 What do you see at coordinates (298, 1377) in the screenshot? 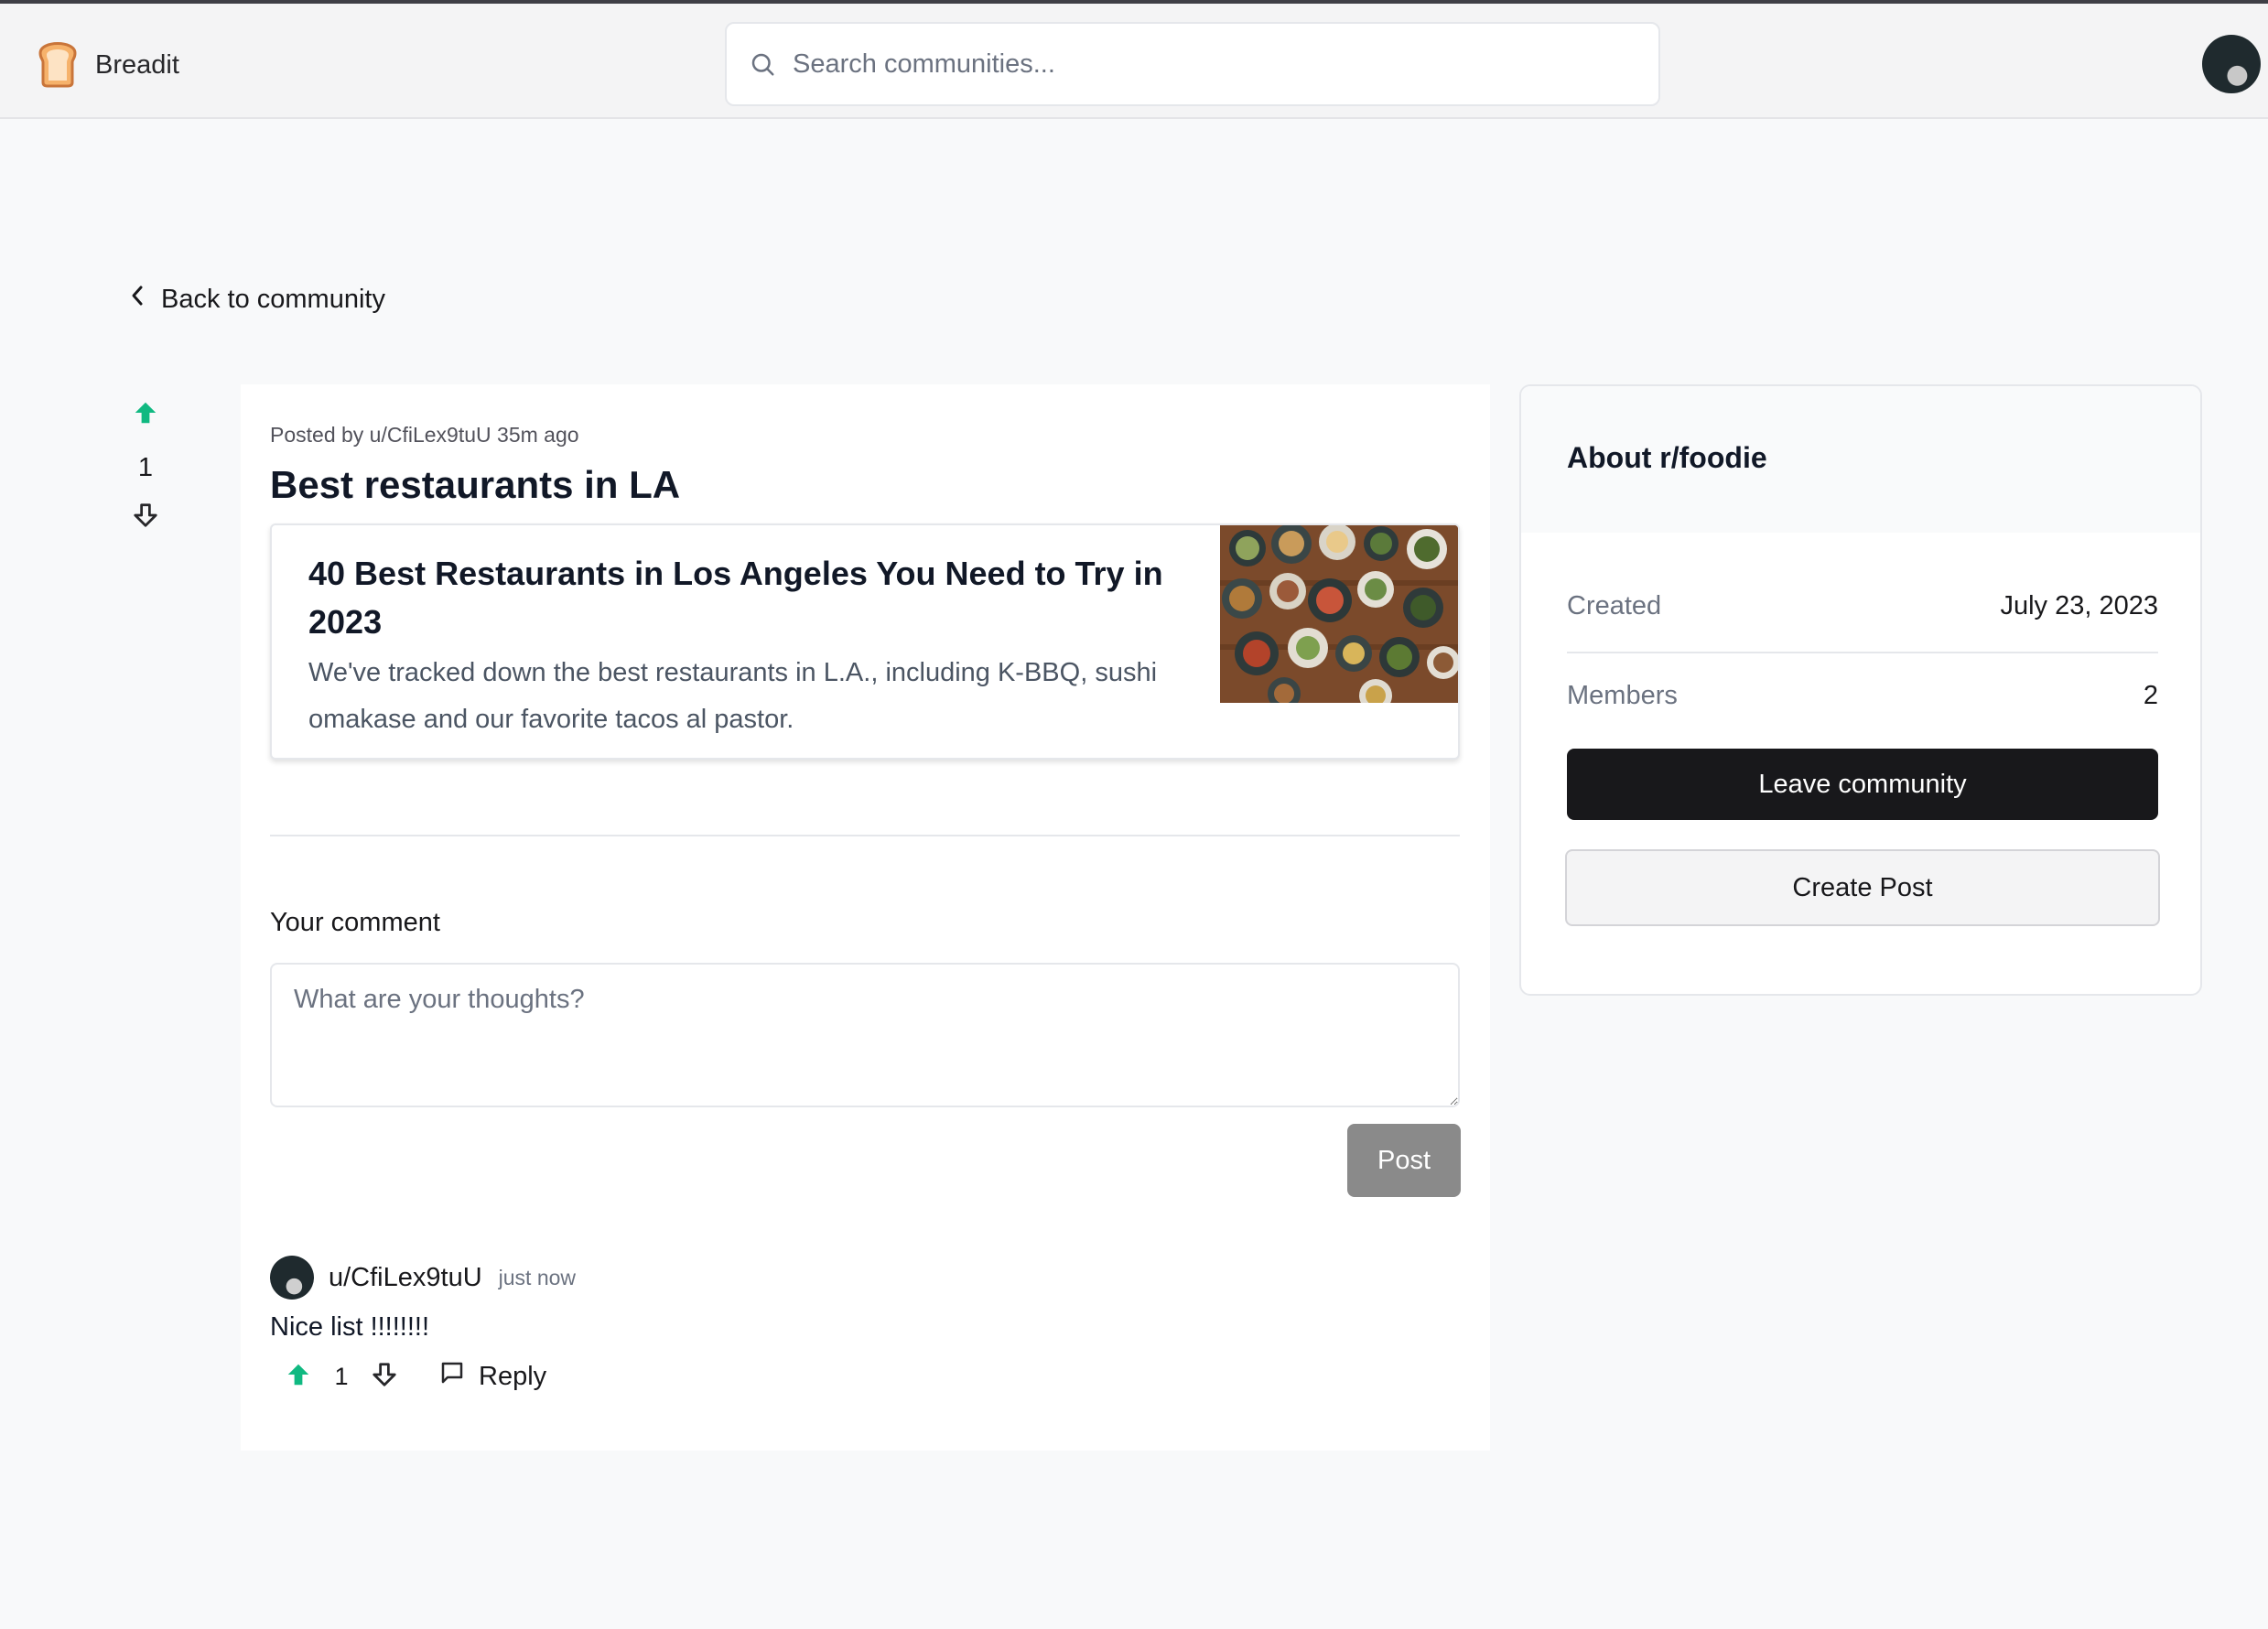
I see `comment-upvote-icon` at bounding box center [298, 1377].